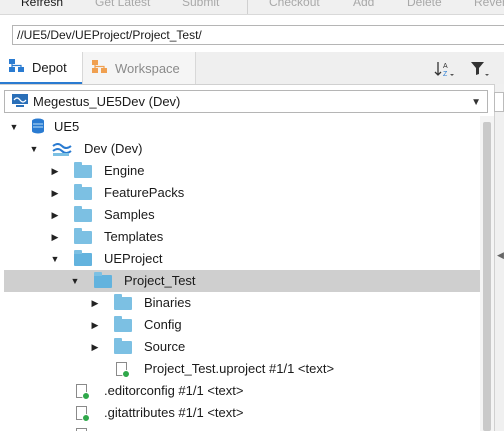 The width and height of the screenshot is (504, 431). Describe the element at coordinates (240, 303) in the screenshot. I see `tree-node-binaries: ▶ Binaries` at that location.